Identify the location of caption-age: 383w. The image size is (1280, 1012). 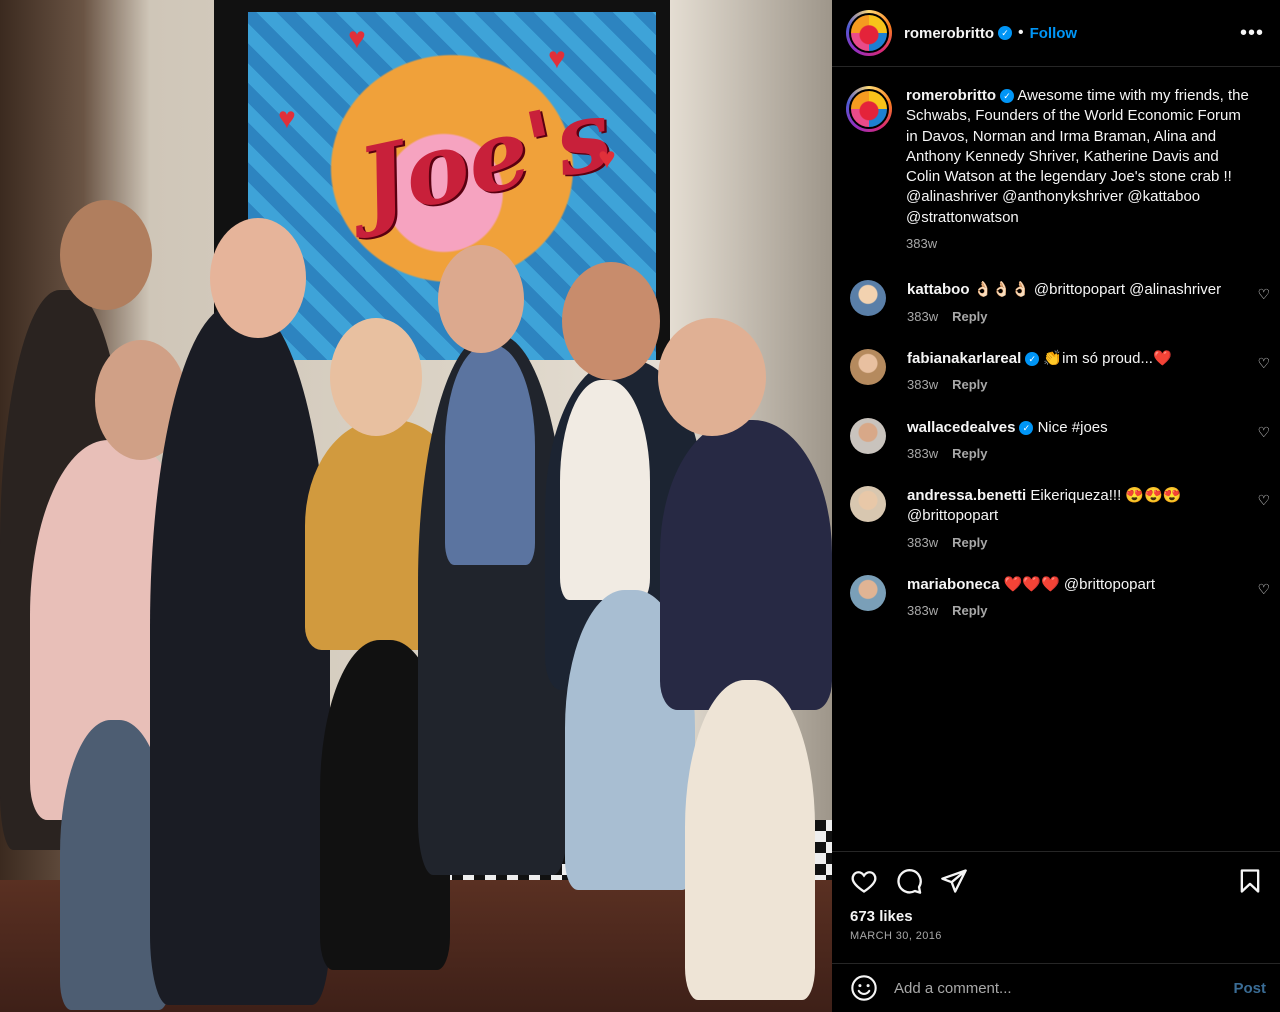
(921, 243).